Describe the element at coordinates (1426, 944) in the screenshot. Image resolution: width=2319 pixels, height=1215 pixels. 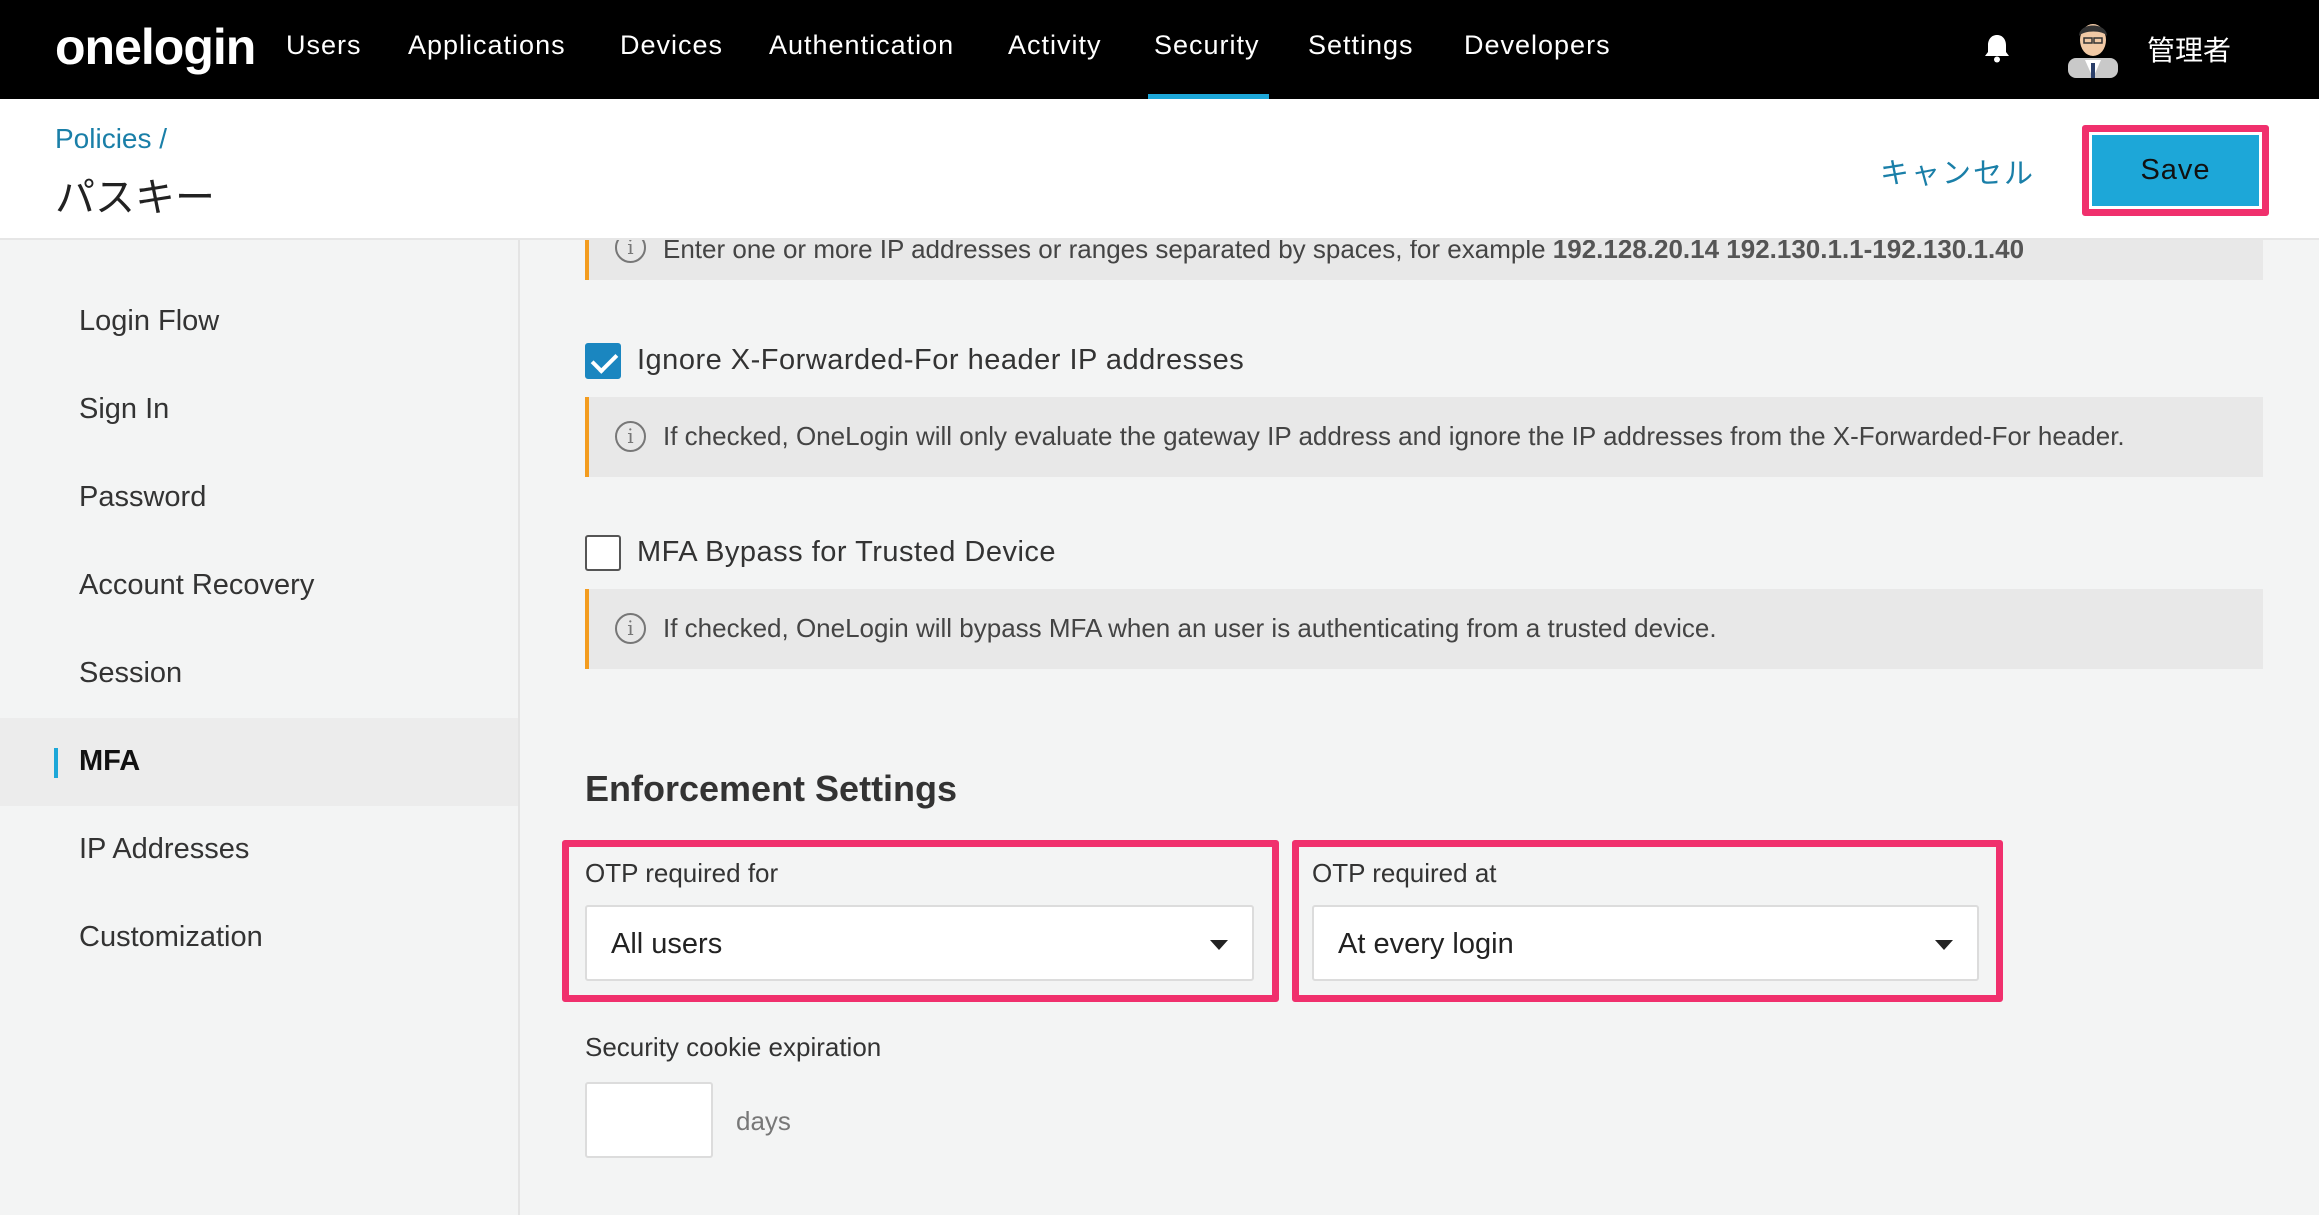
I see `otp-required-at-value: At every login` at that location.